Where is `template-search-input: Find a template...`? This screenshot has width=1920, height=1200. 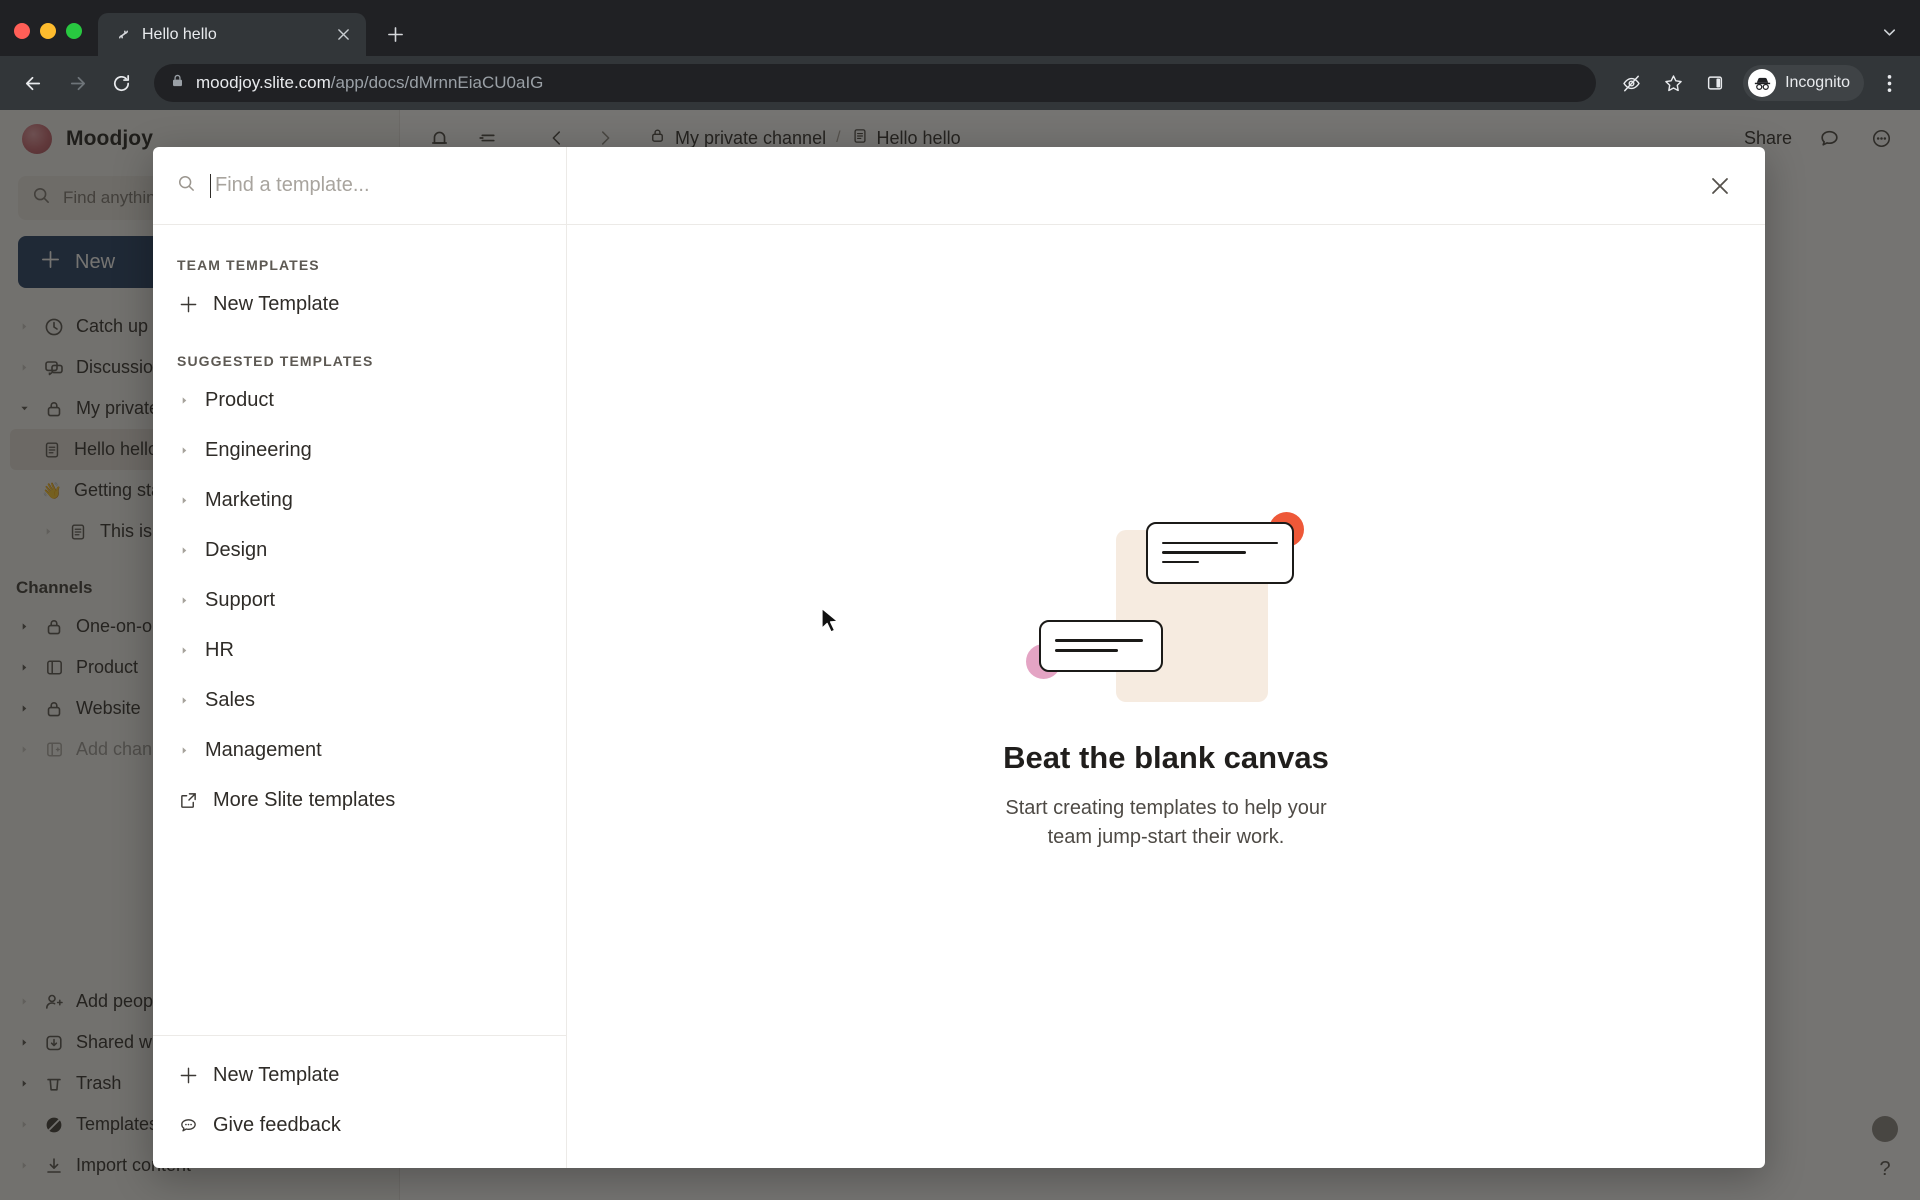
template-search-input: Find a template... is located at coordinates (360, 185).